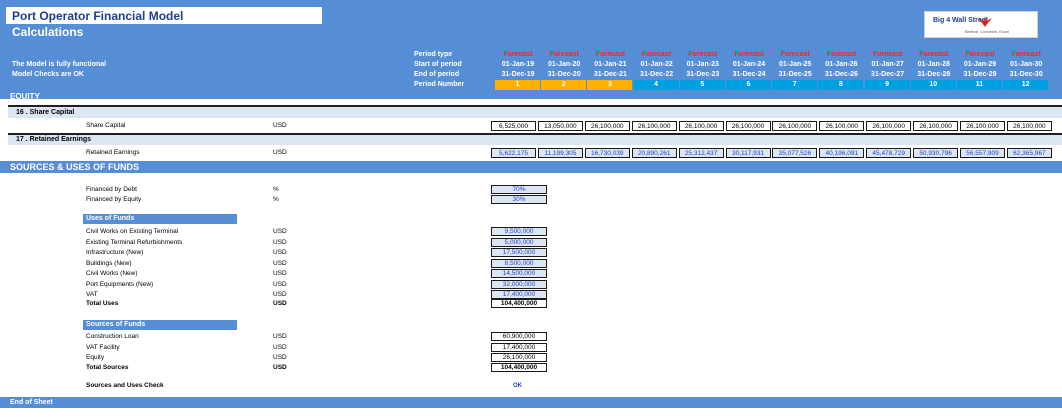  I want to click on share-capital-label: Share Capital, so click(106, 125).